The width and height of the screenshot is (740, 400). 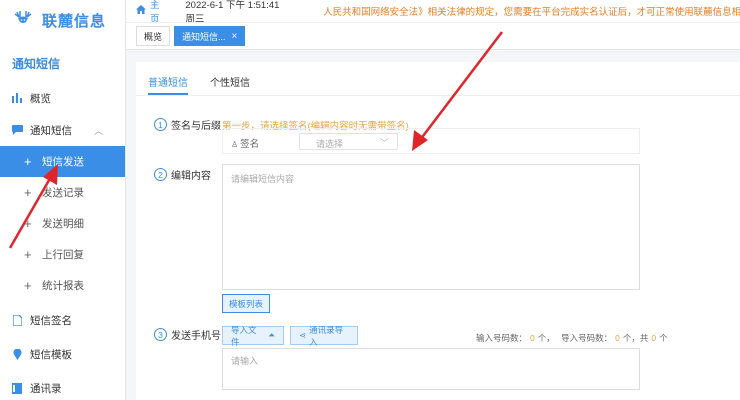 I want to click on step-2-heading: 2 编辑内容, so click(x=182, y=174).